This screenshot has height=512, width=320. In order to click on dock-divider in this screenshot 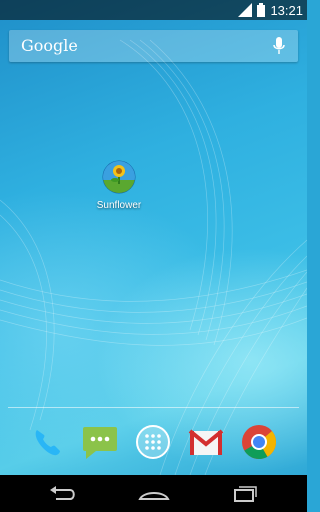, I will do `click(153, 407)`.